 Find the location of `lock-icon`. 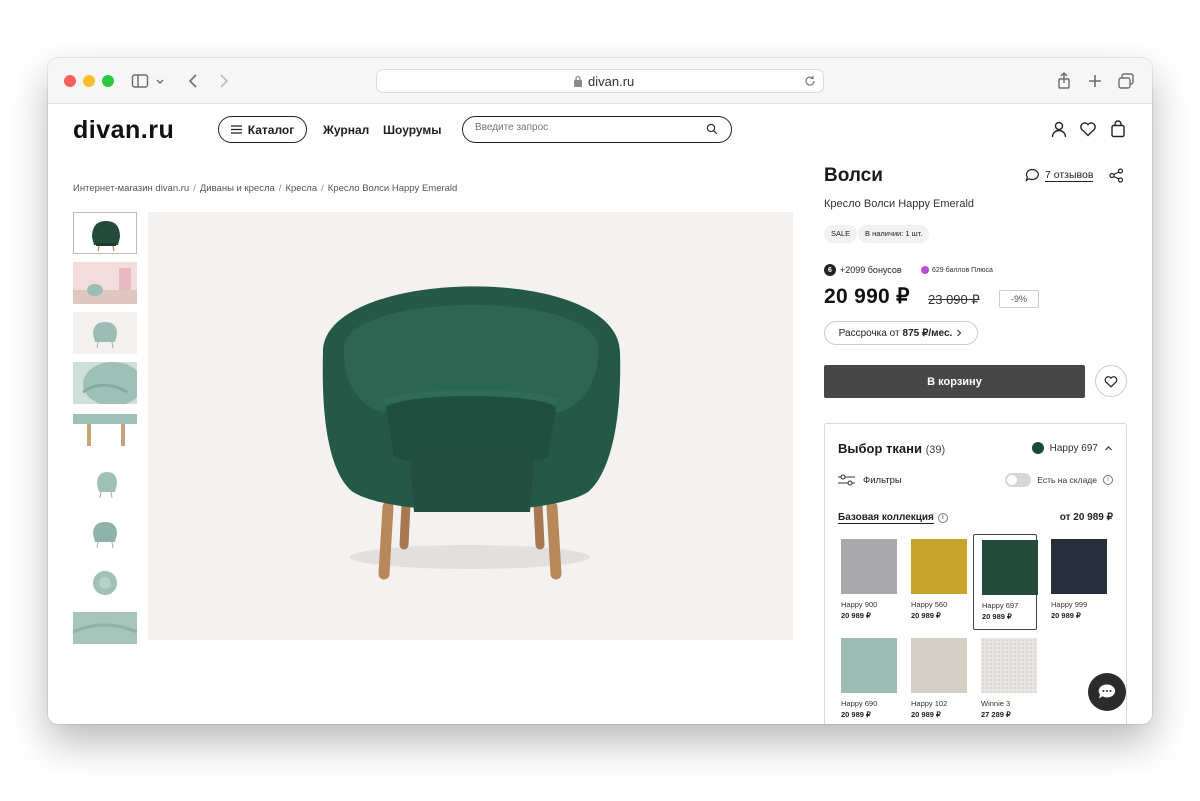

lock-icon is located at coordinates (578, 81).